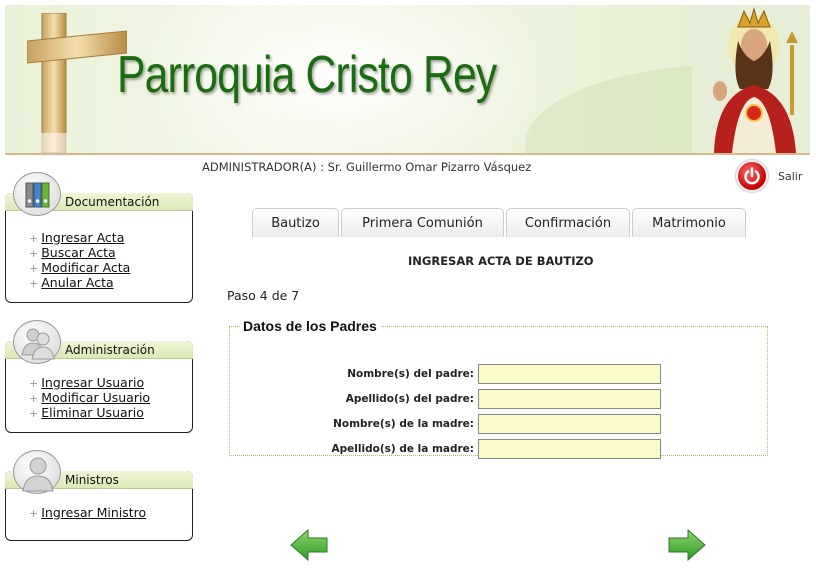 Image resolution: width=816 pixels, height=581 pixels. What do you see at coordinates (790, 176) in the screenshot?
I see `logout-label: Salir` at bounding box center [790, 176].